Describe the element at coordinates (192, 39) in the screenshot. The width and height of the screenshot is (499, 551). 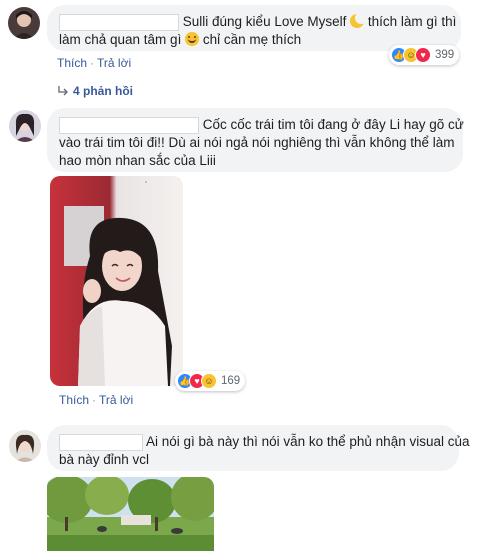
I see `smiling-face-icon` at that location.